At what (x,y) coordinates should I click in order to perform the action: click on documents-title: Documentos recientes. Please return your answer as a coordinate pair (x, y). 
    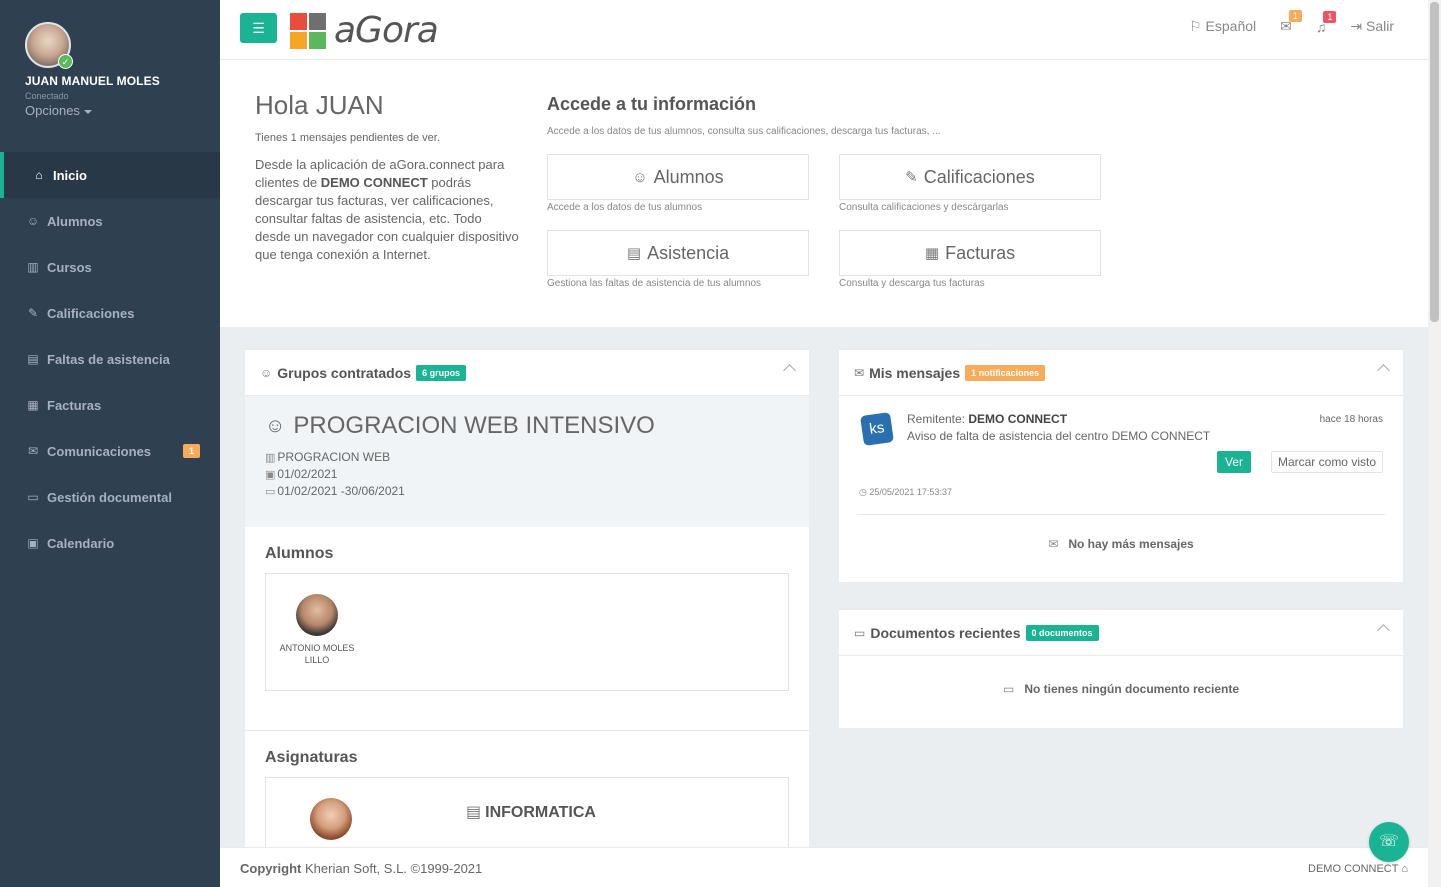
    Looking at the image, I should click on (945, 632).